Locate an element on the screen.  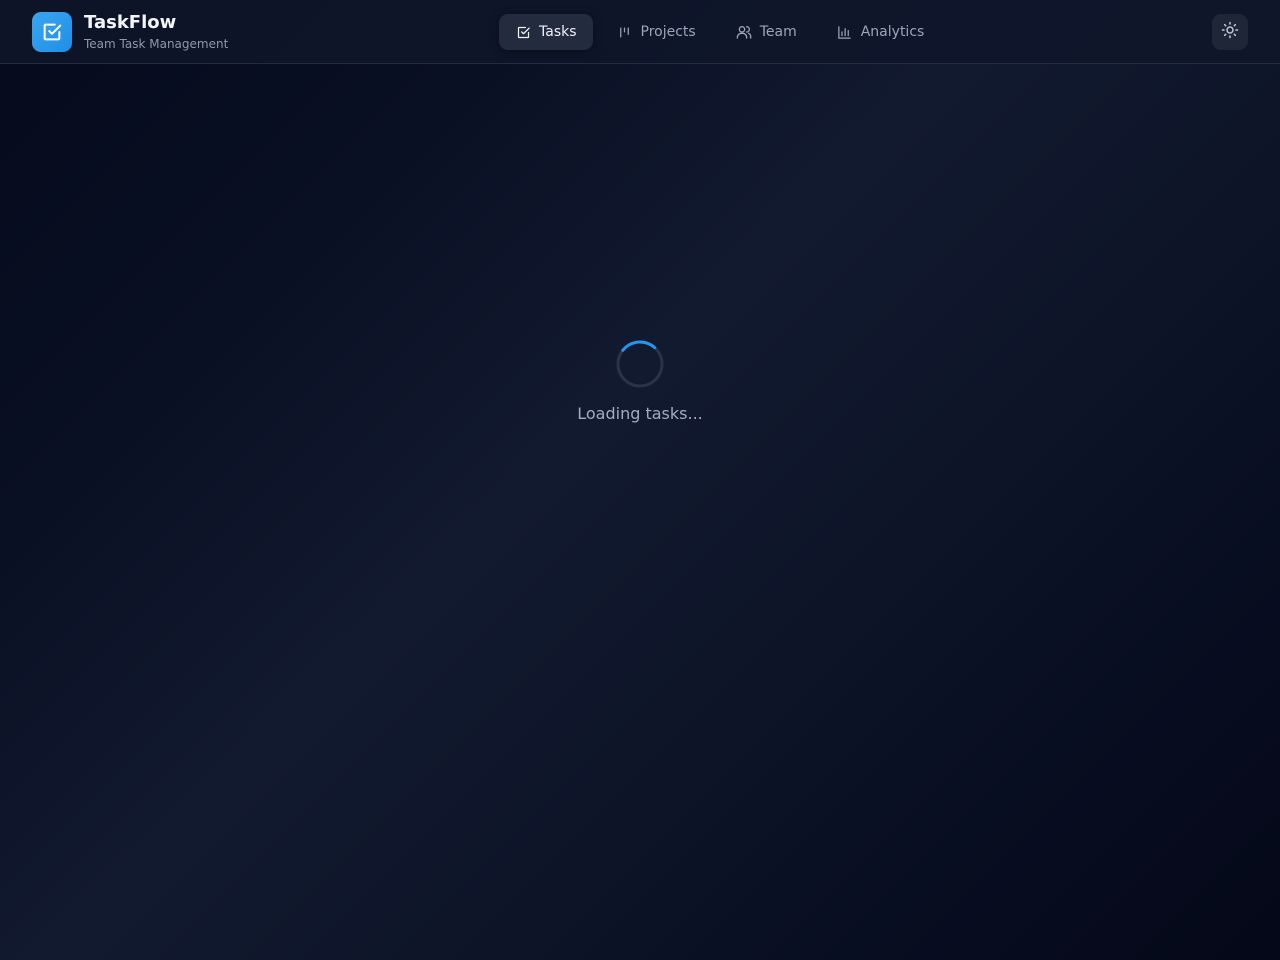
bar-chart-icon is located at coordinates (845, 32).